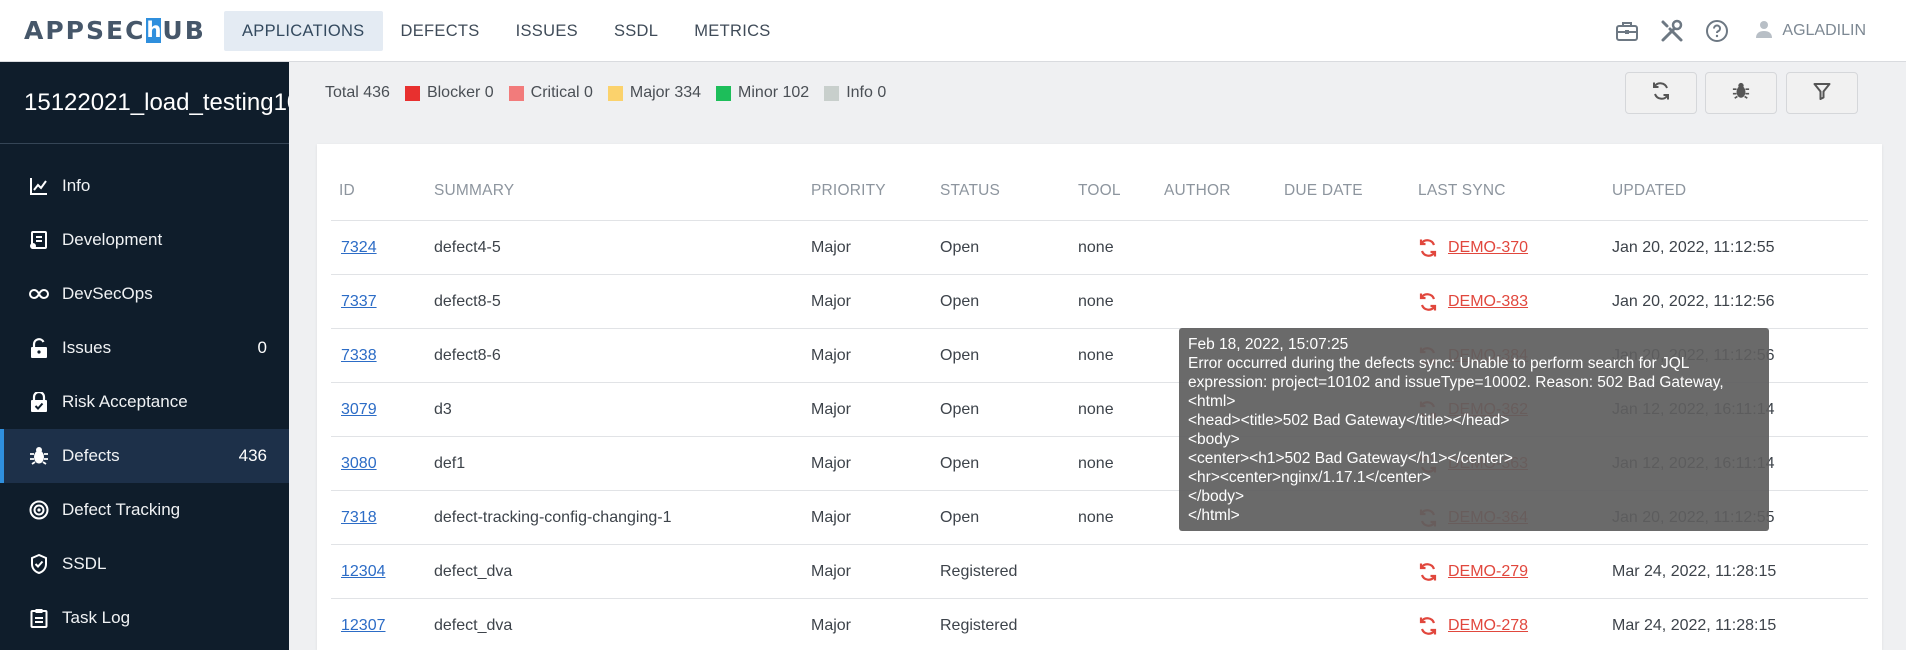 The width and height of the screenshot is (1906, 650). What do you see at coordinates (1693, 247) in the screenshot?
I see `defect-updated: Jan 20, 2022, 11:12:55` at bounding box center [1693, 247].